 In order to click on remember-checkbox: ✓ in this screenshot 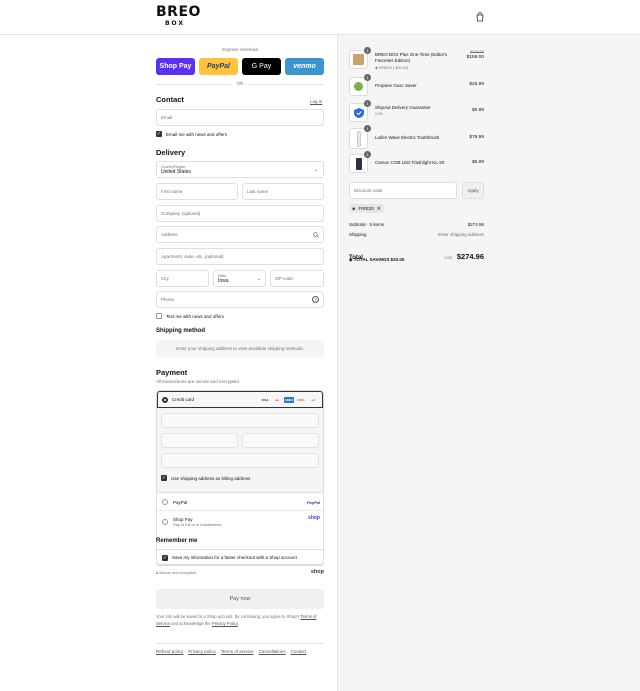, I will do `click(165, 557)`.